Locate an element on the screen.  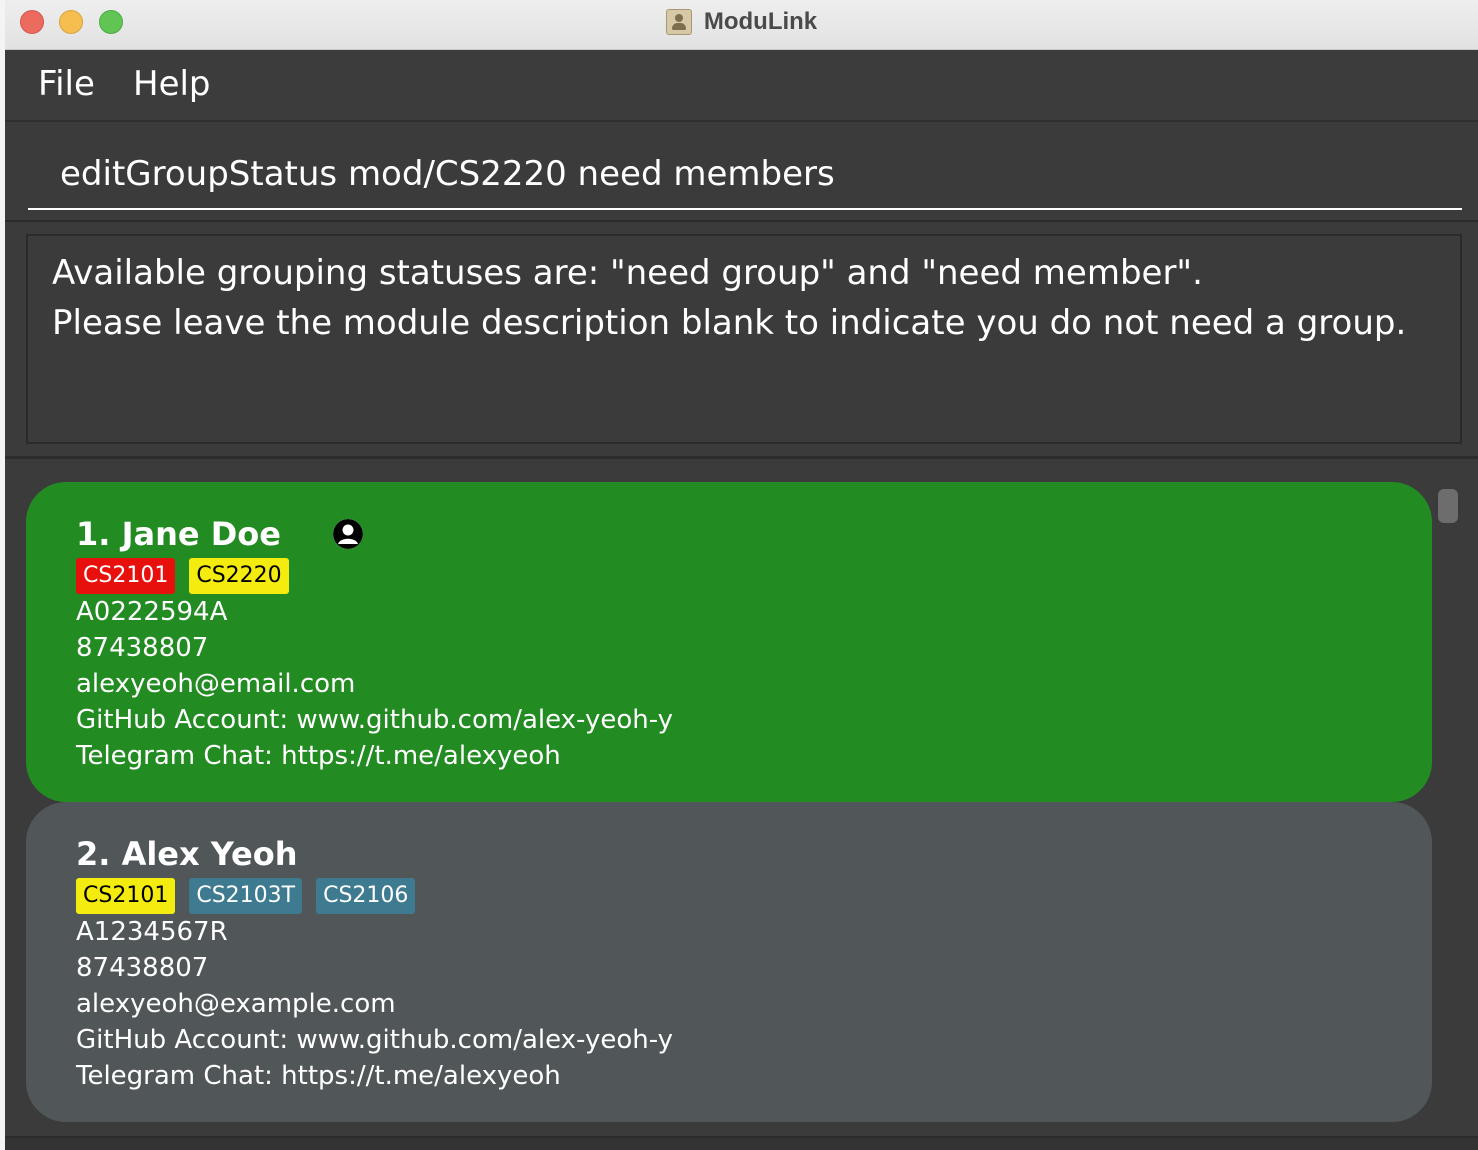
scrollbar-thumb is located at coordinates (1448, 506).